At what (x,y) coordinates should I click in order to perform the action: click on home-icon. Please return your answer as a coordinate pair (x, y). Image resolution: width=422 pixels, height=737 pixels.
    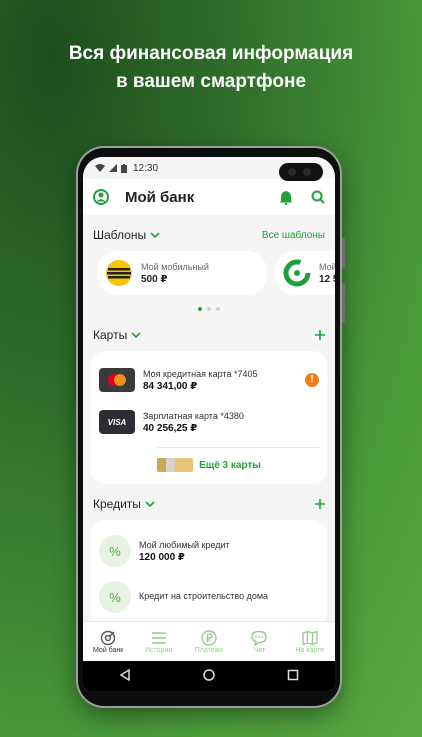
    Looking at the image, I should click on (108, 638).